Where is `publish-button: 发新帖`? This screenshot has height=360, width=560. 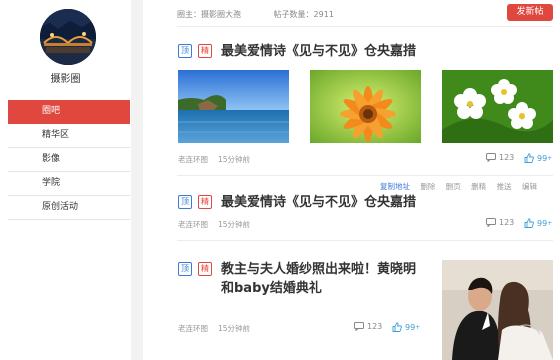
publish-button: 发新帖 is located at coordinates (530, 12).